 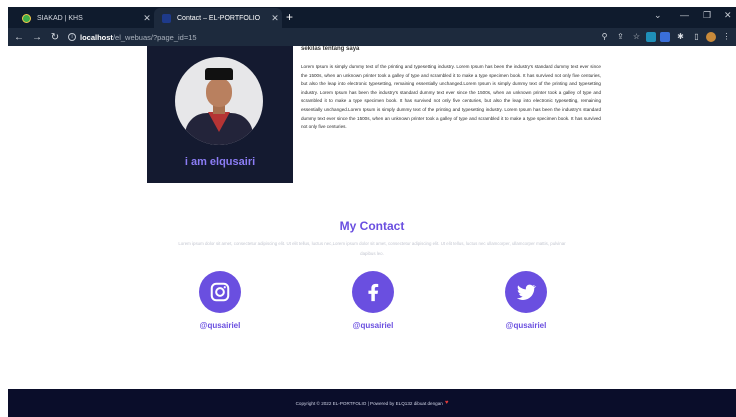 What do you see at coordinates (289, 17) in the screenshot?
I see `new-tab-icon: +` at bounding box center [289, 17].